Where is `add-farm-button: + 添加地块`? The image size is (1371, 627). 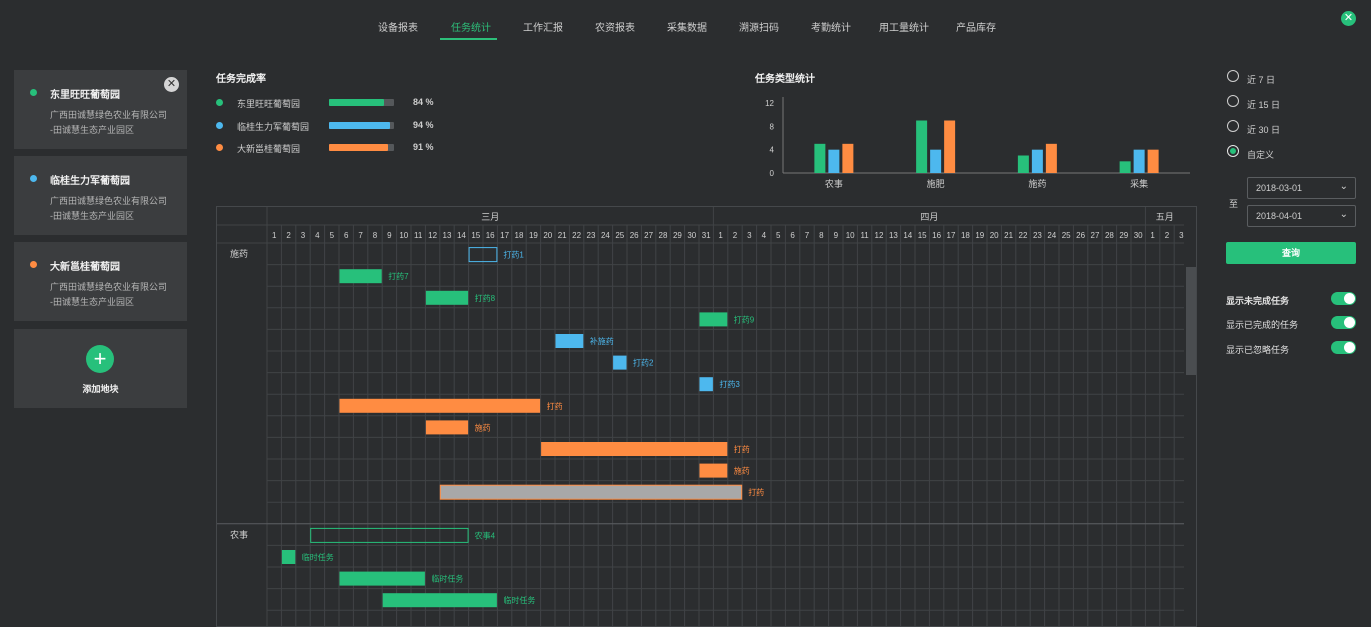 add-farm-button: + 添加地块 is located at coordinates (100, 368).